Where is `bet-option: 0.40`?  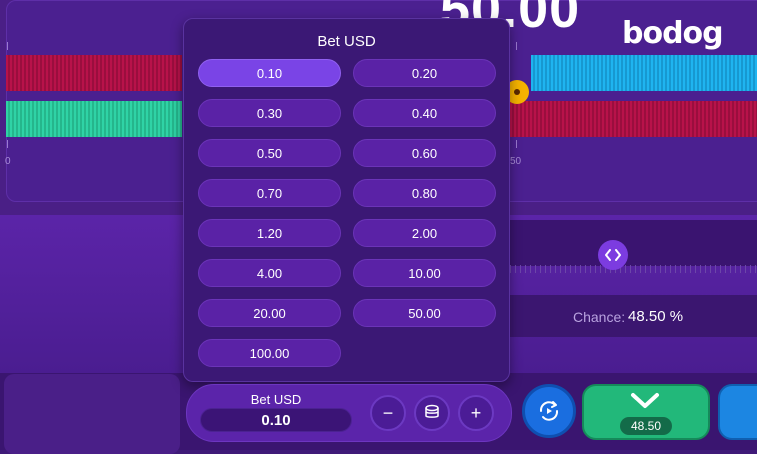
bet-option: 0.40 is located at coordinates (424, 113).